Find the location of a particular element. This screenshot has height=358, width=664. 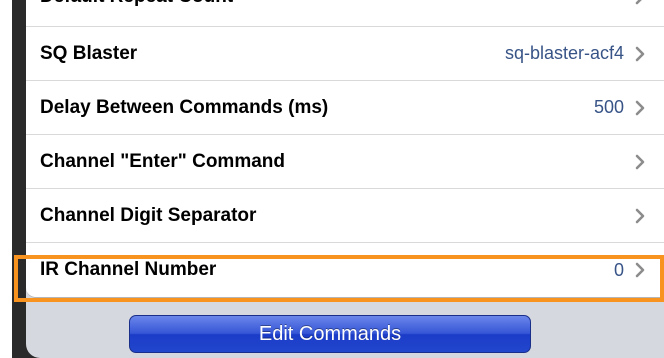

edit-commands-button: Edit Commands is located at coordinates (330, 334).